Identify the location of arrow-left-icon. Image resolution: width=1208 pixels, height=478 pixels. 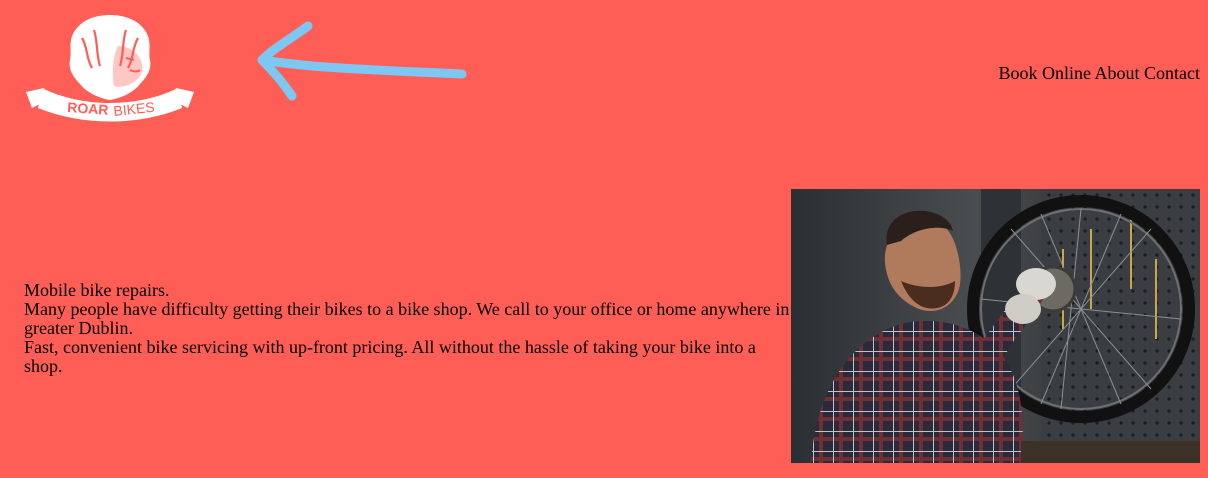
(362, 61).